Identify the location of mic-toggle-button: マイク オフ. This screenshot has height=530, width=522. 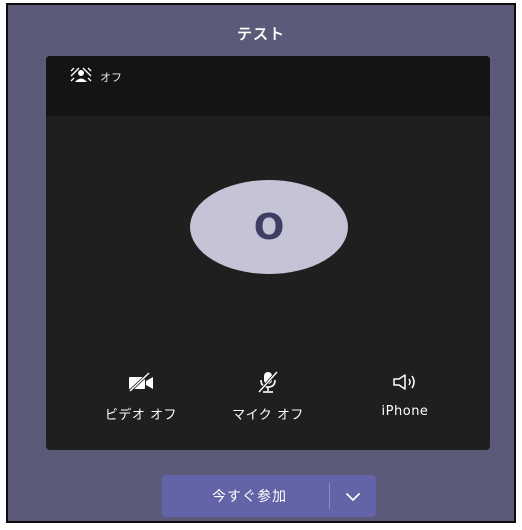
(268, 395).